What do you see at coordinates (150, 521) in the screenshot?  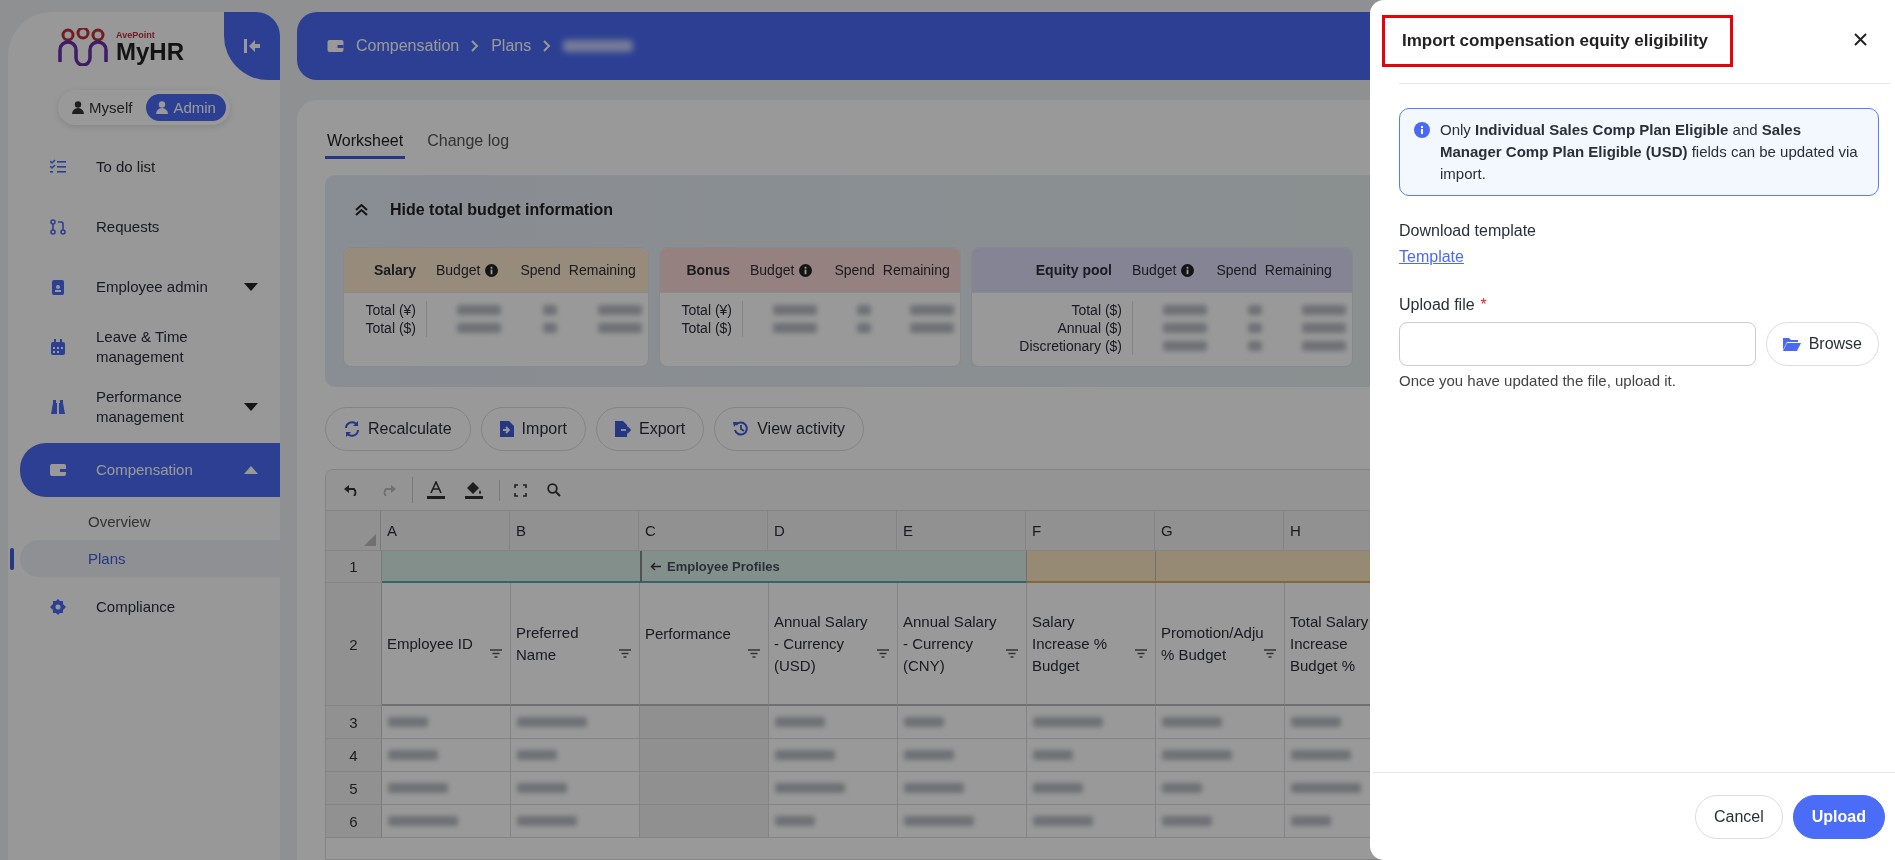 I see `nav-subitem: Overview` at bounding box center [150, 521].